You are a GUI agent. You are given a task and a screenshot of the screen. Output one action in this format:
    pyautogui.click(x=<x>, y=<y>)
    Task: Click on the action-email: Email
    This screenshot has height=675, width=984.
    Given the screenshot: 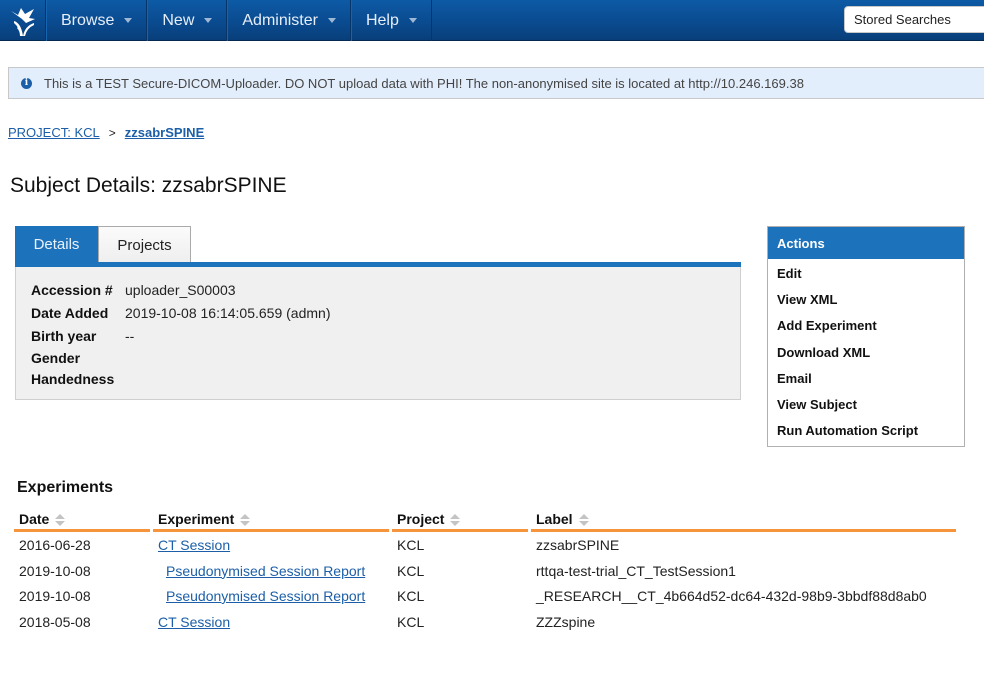 What is the action you would take?
    pyautogui.click(x=866, y=379)
    